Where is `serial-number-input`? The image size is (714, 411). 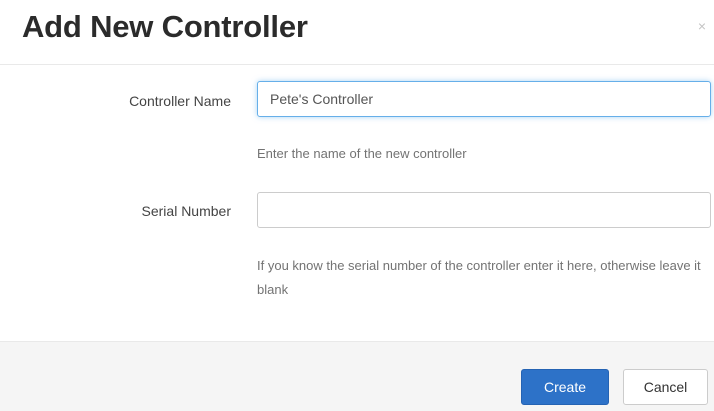
serial-number-input is located at coordinates (484, 210).